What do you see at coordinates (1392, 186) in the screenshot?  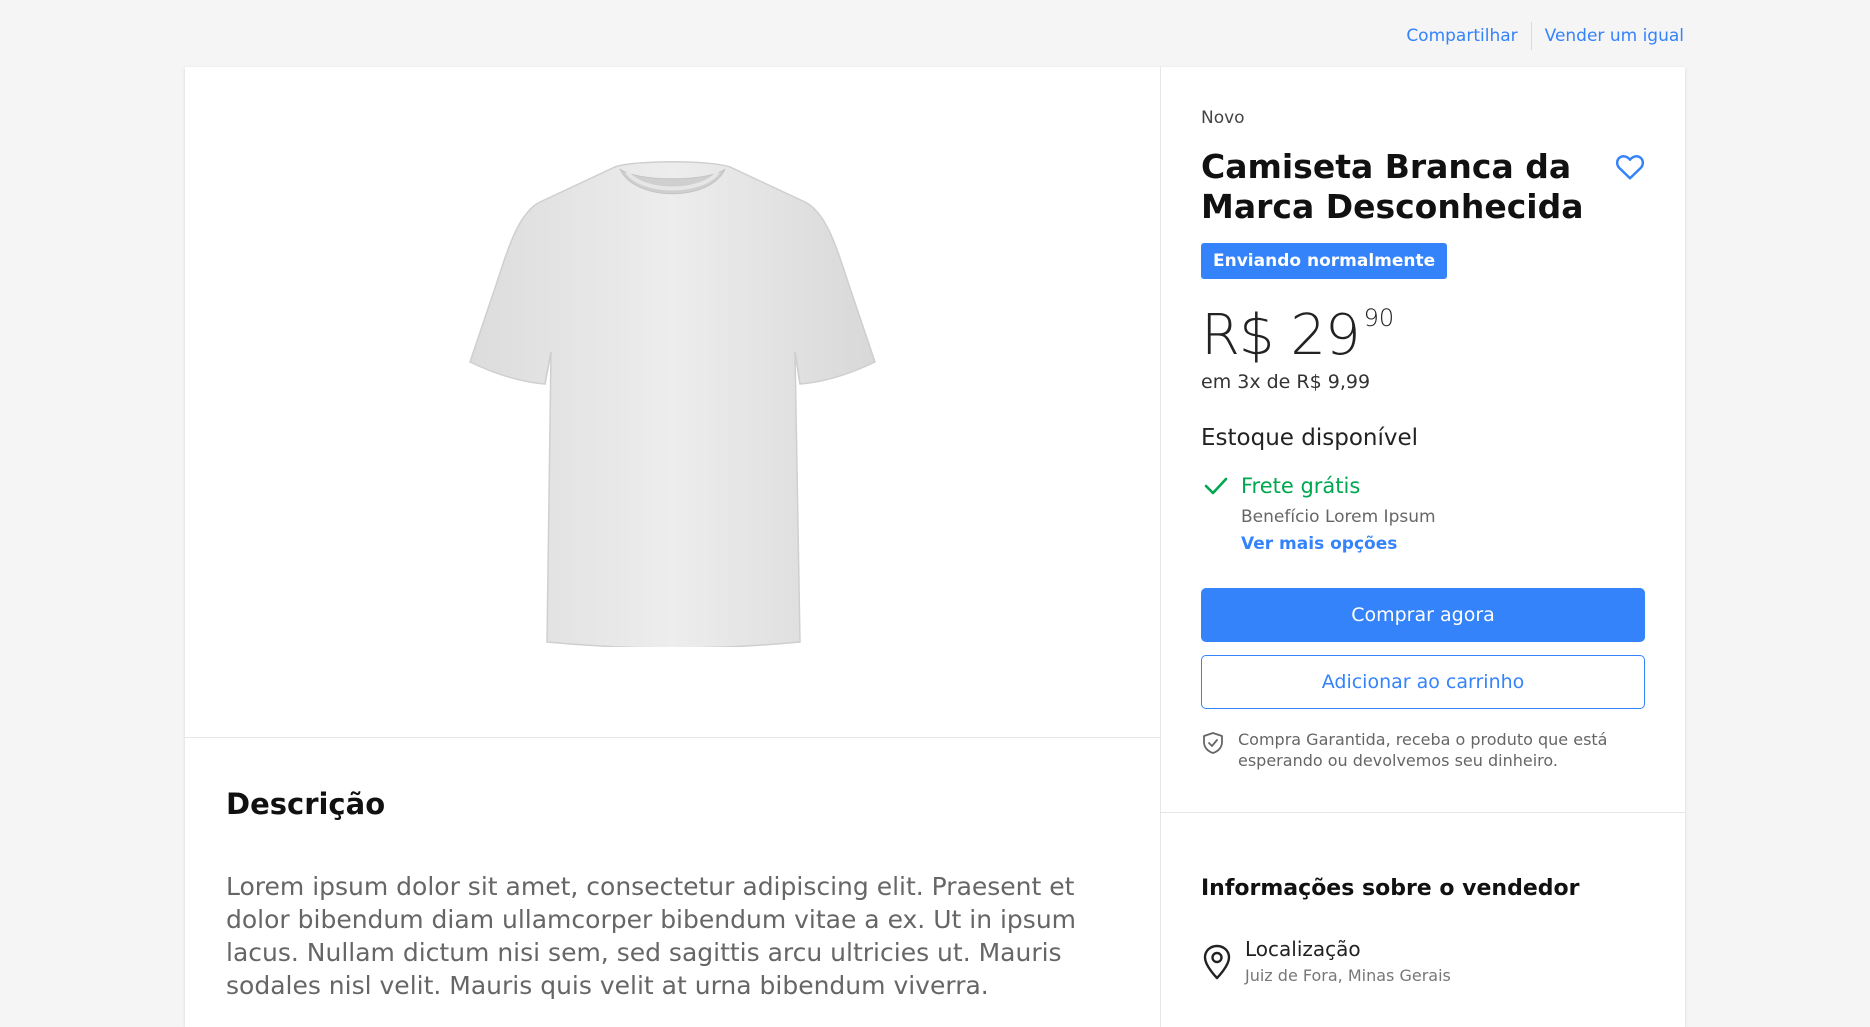 I see `product-title: Camiseta Branca da Marca Desconhecida` at bounding box center [1392, 186].